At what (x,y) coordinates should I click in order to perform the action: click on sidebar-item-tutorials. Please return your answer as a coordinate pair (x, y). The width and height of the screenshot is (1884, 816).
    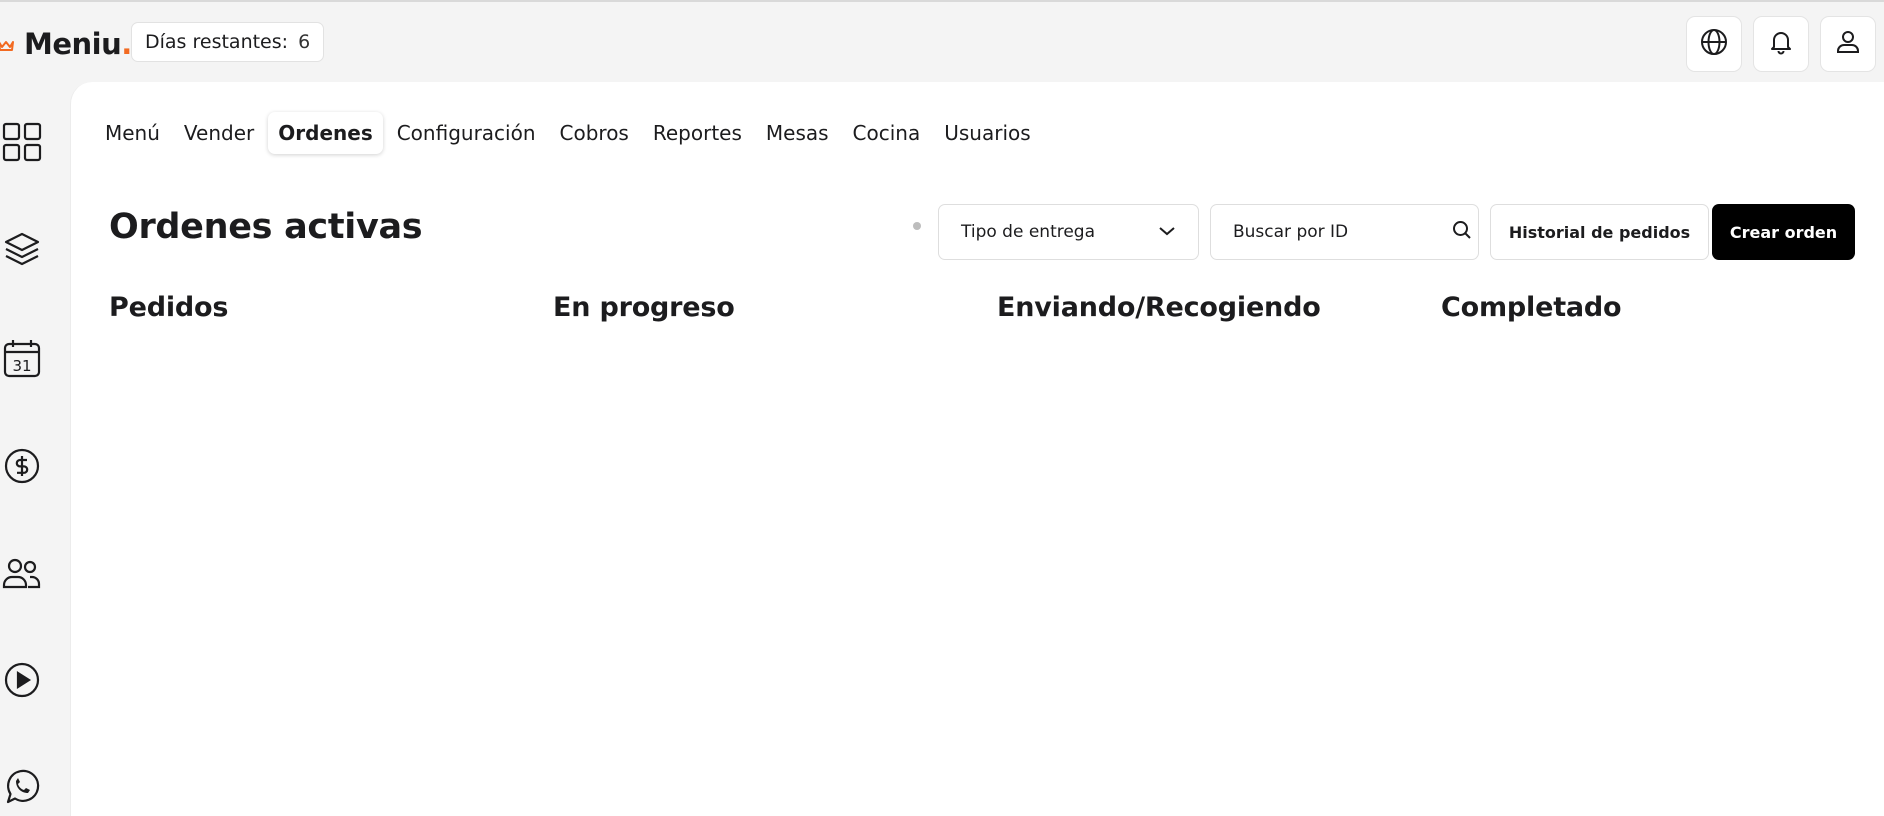
    Looking at the image, I should click on (22, 682).